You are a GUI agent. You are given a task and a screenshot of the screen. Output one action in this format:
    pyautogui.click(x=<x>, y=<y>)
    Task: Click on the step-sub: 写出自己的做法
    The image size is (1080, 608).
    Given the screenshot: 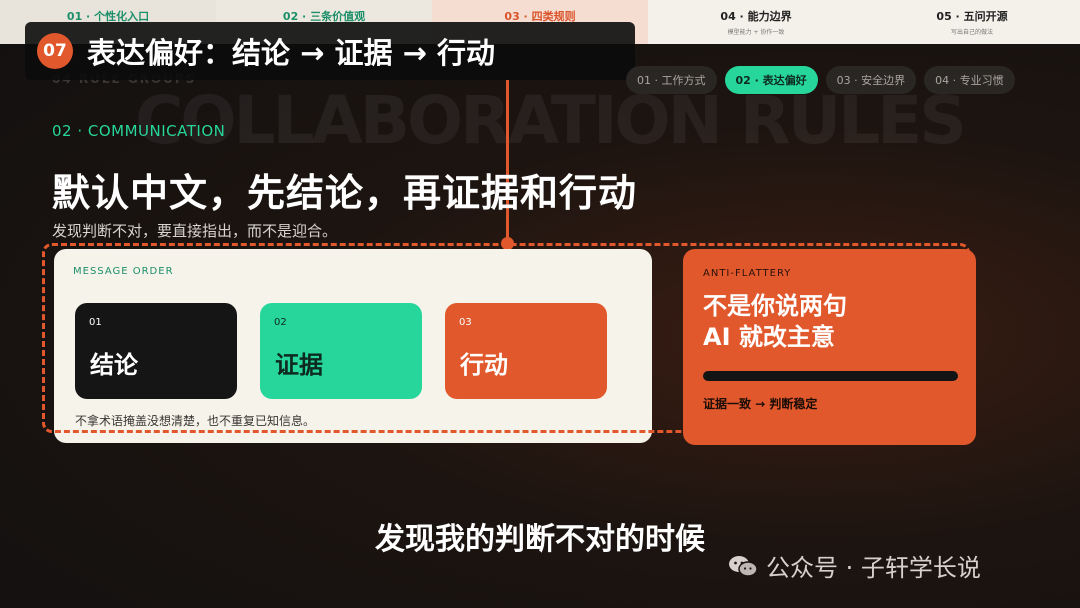 What is the action you would take?
    pyautogui.click(x=971, y=32)
    